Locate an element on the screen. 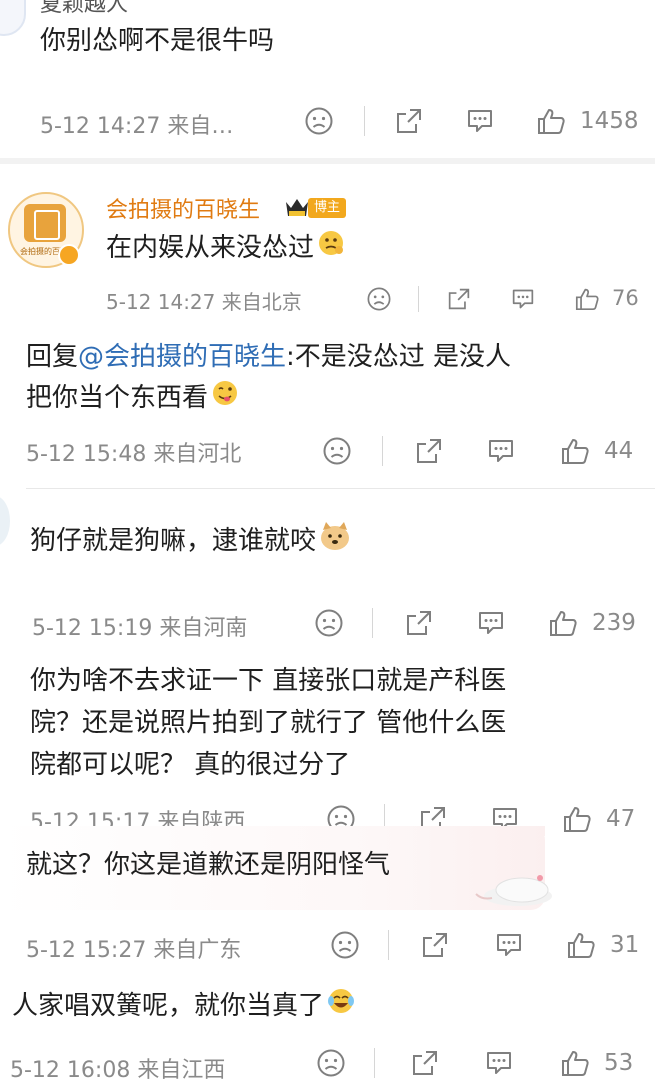  crown-icon is located at coordinates (297, 207).